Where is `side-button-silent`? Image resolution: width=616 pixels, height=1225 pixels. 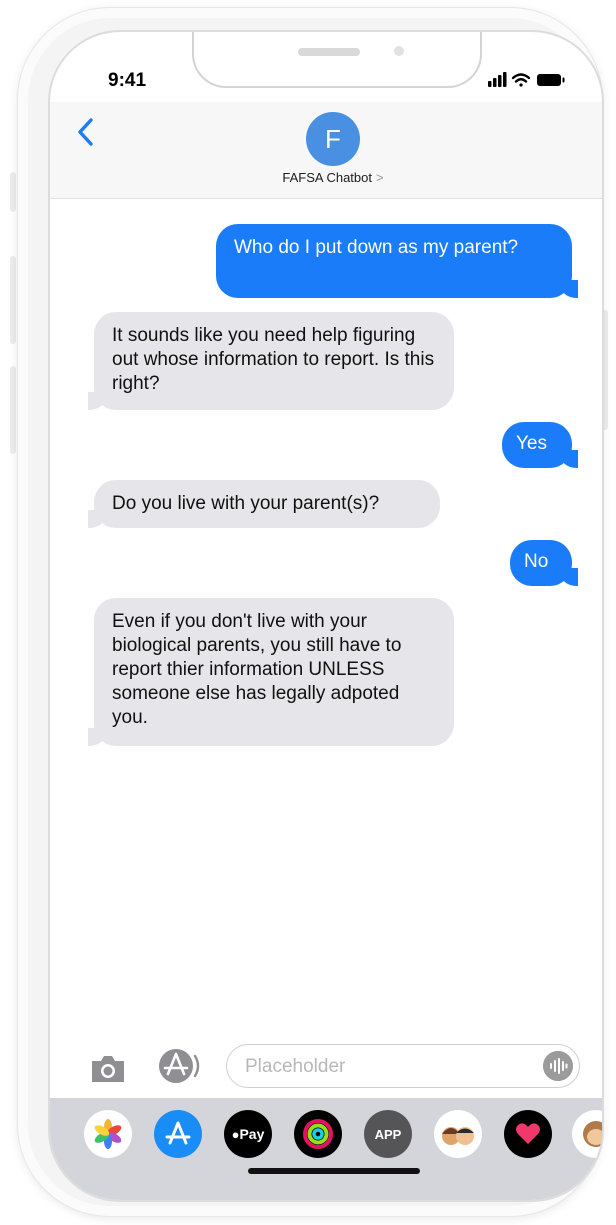 side-button-silent is located at coordinates (13, 192).